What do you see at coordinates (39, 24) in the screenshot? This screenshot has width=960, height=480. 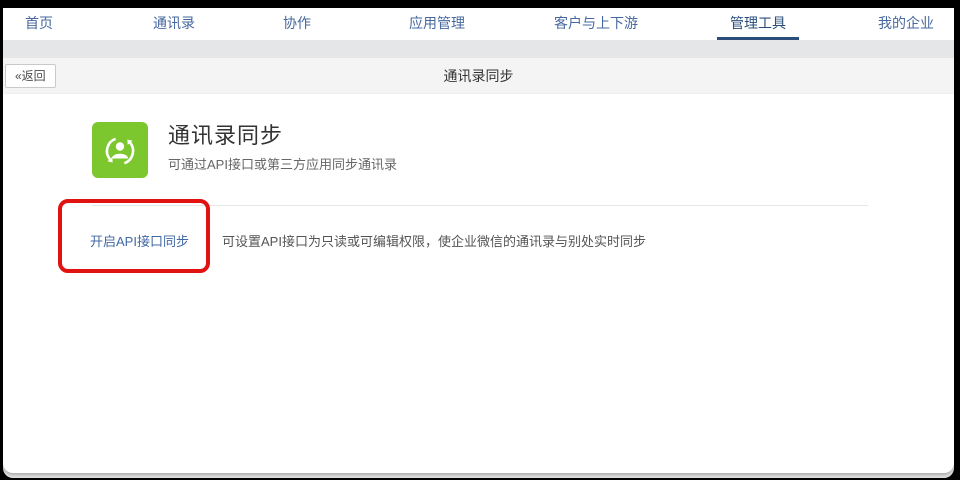 I see `nav-tab-home: 首页` at bounding box center [39, 24].